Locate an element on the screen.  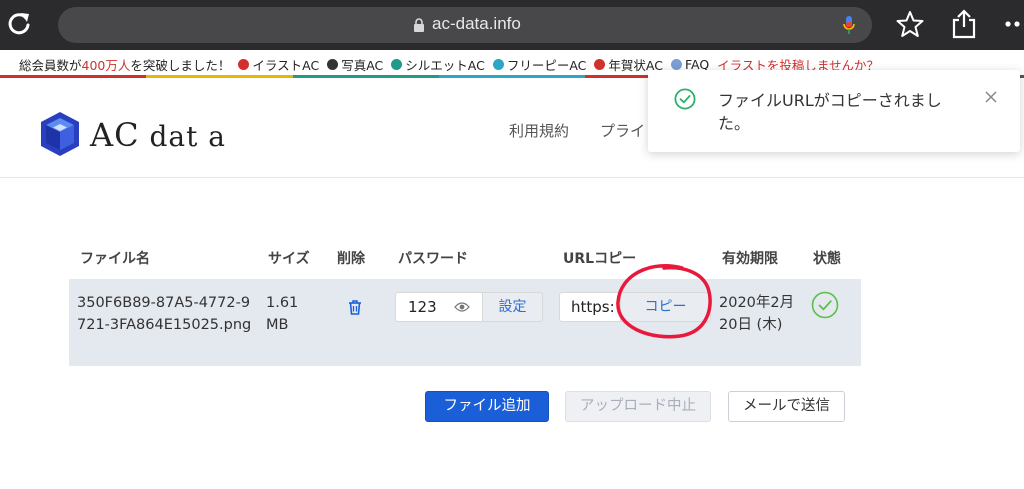
share-icon is located at coordinates (964, 24).